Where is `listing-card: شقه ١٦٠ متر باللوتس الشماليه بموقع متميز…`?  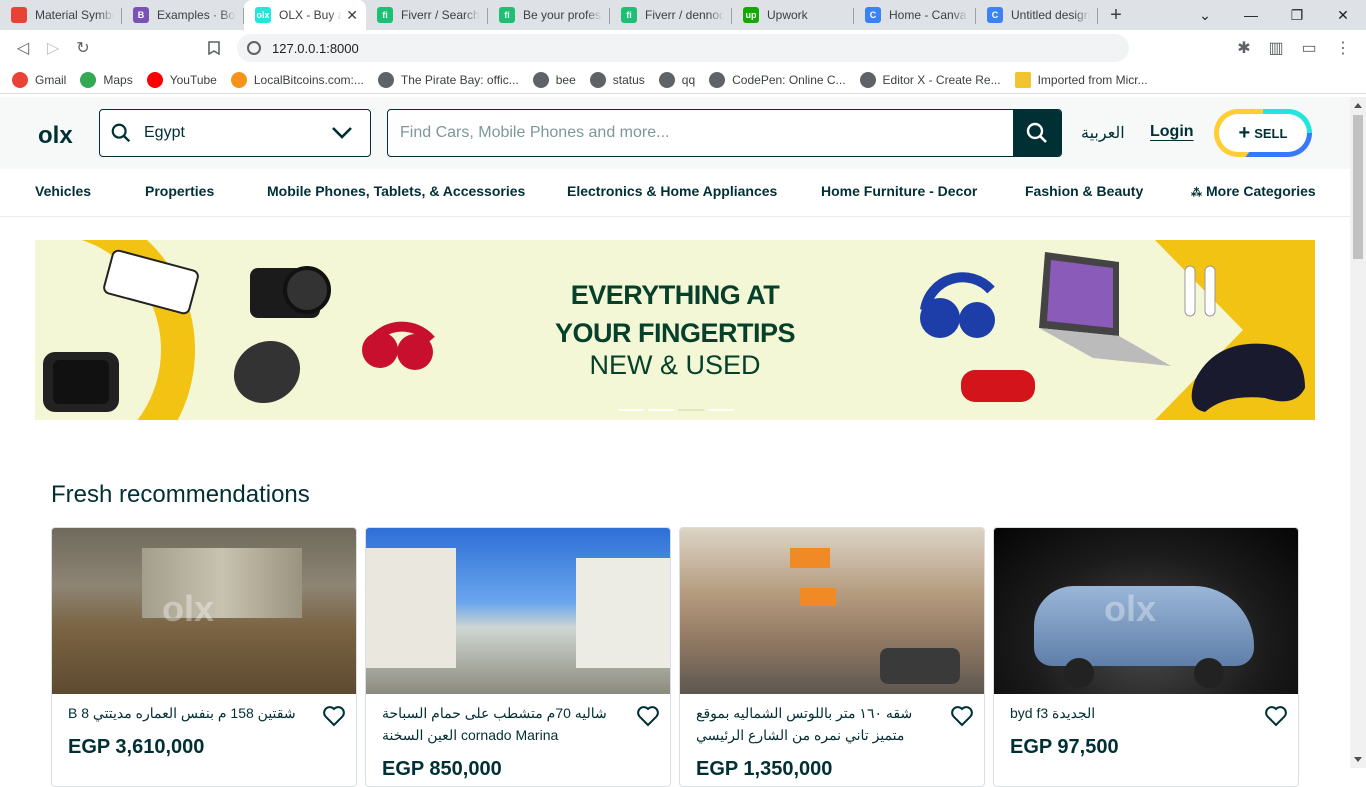
listing-card: شقه ١٦٠ متر باللوتس الشماليه بموقع متميز… is located at coordinates (832, 657).